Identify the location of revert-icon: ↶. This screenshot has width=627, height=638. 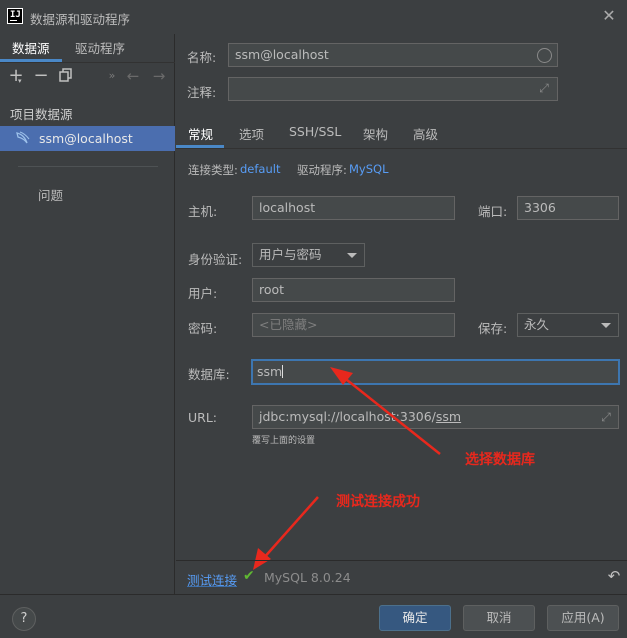
(614, 576).